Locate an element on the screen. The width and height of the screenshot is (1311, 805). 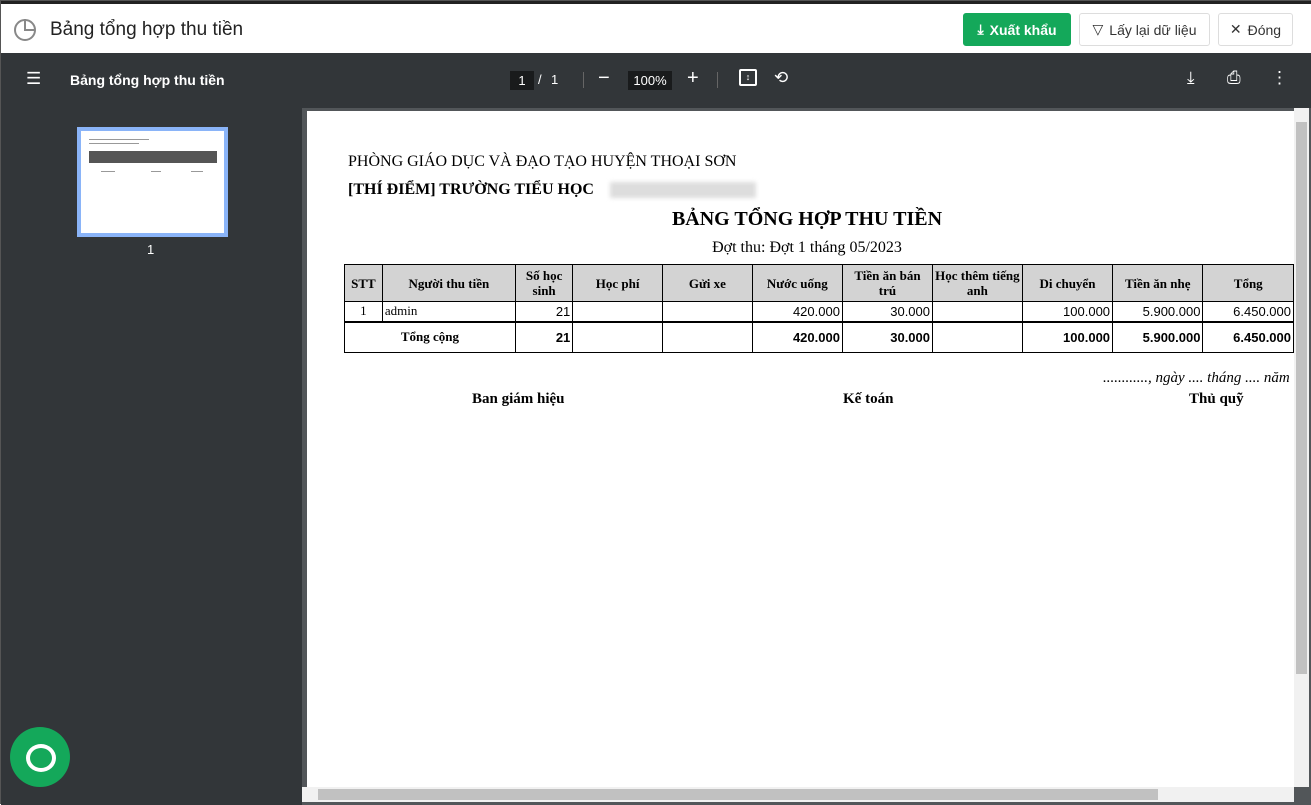
signer-treasurer: Thủ quỹ is located at coordinates (1216, 399).